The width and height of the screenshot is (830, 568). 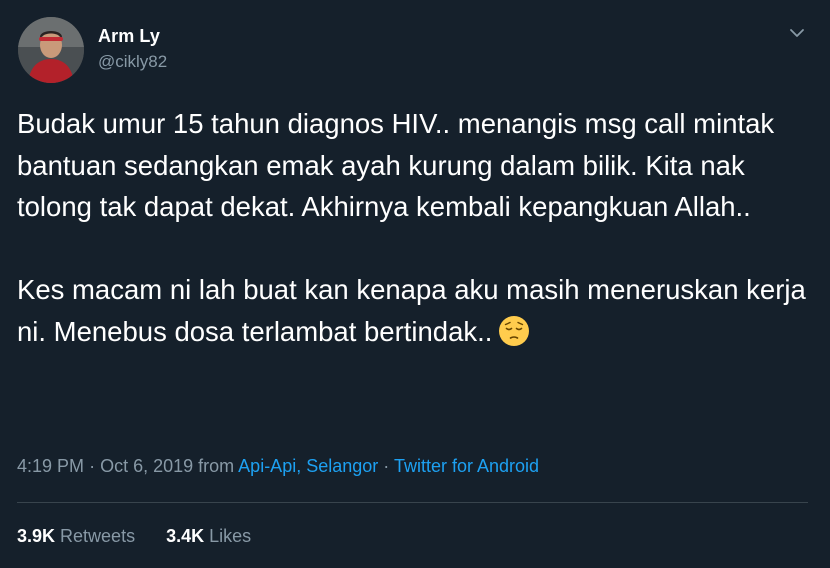 I want to click on tweet-date: Oct 6, 2019, so click(x=146, y=466).